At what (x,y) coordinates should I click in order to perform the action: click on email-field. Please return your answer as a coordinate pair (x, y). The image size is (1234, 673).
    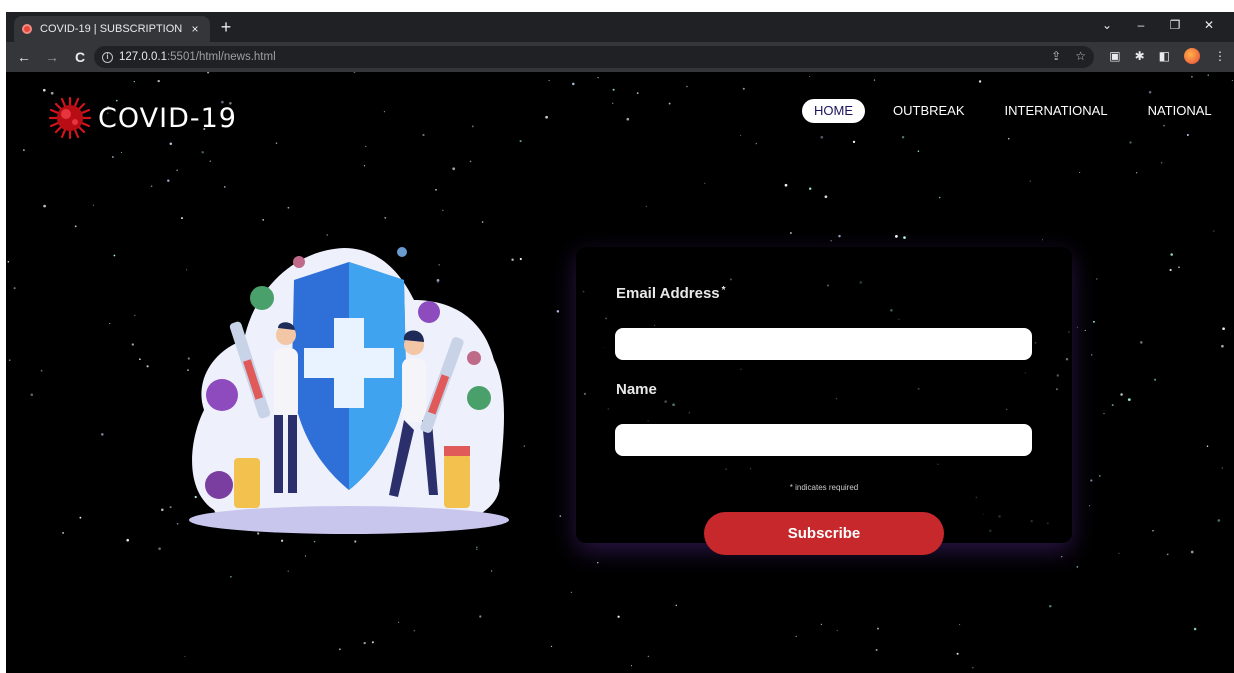
    Looking at the image, I should click on (823, 344).